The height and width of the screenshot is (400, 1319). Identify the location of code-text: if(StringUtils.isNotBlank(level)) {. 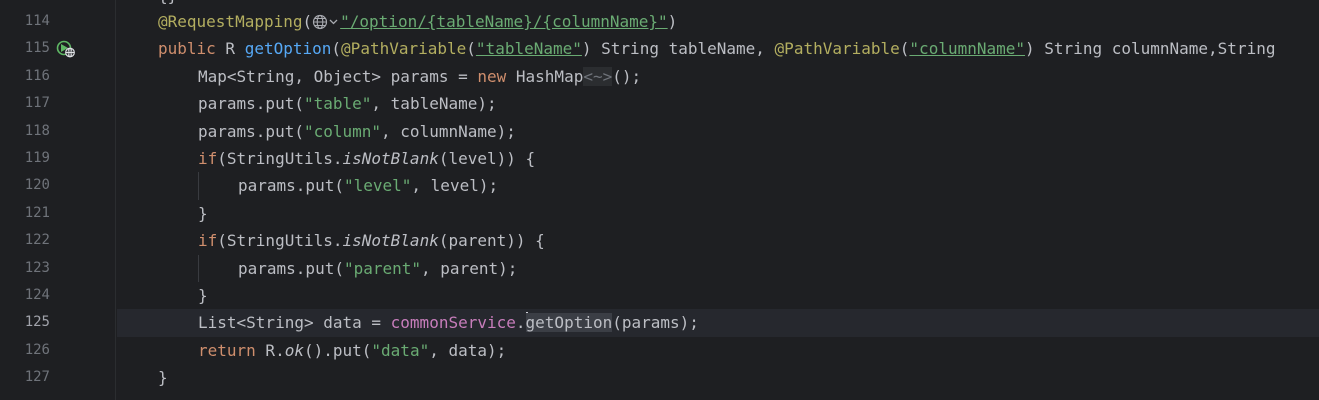
(367, 158).